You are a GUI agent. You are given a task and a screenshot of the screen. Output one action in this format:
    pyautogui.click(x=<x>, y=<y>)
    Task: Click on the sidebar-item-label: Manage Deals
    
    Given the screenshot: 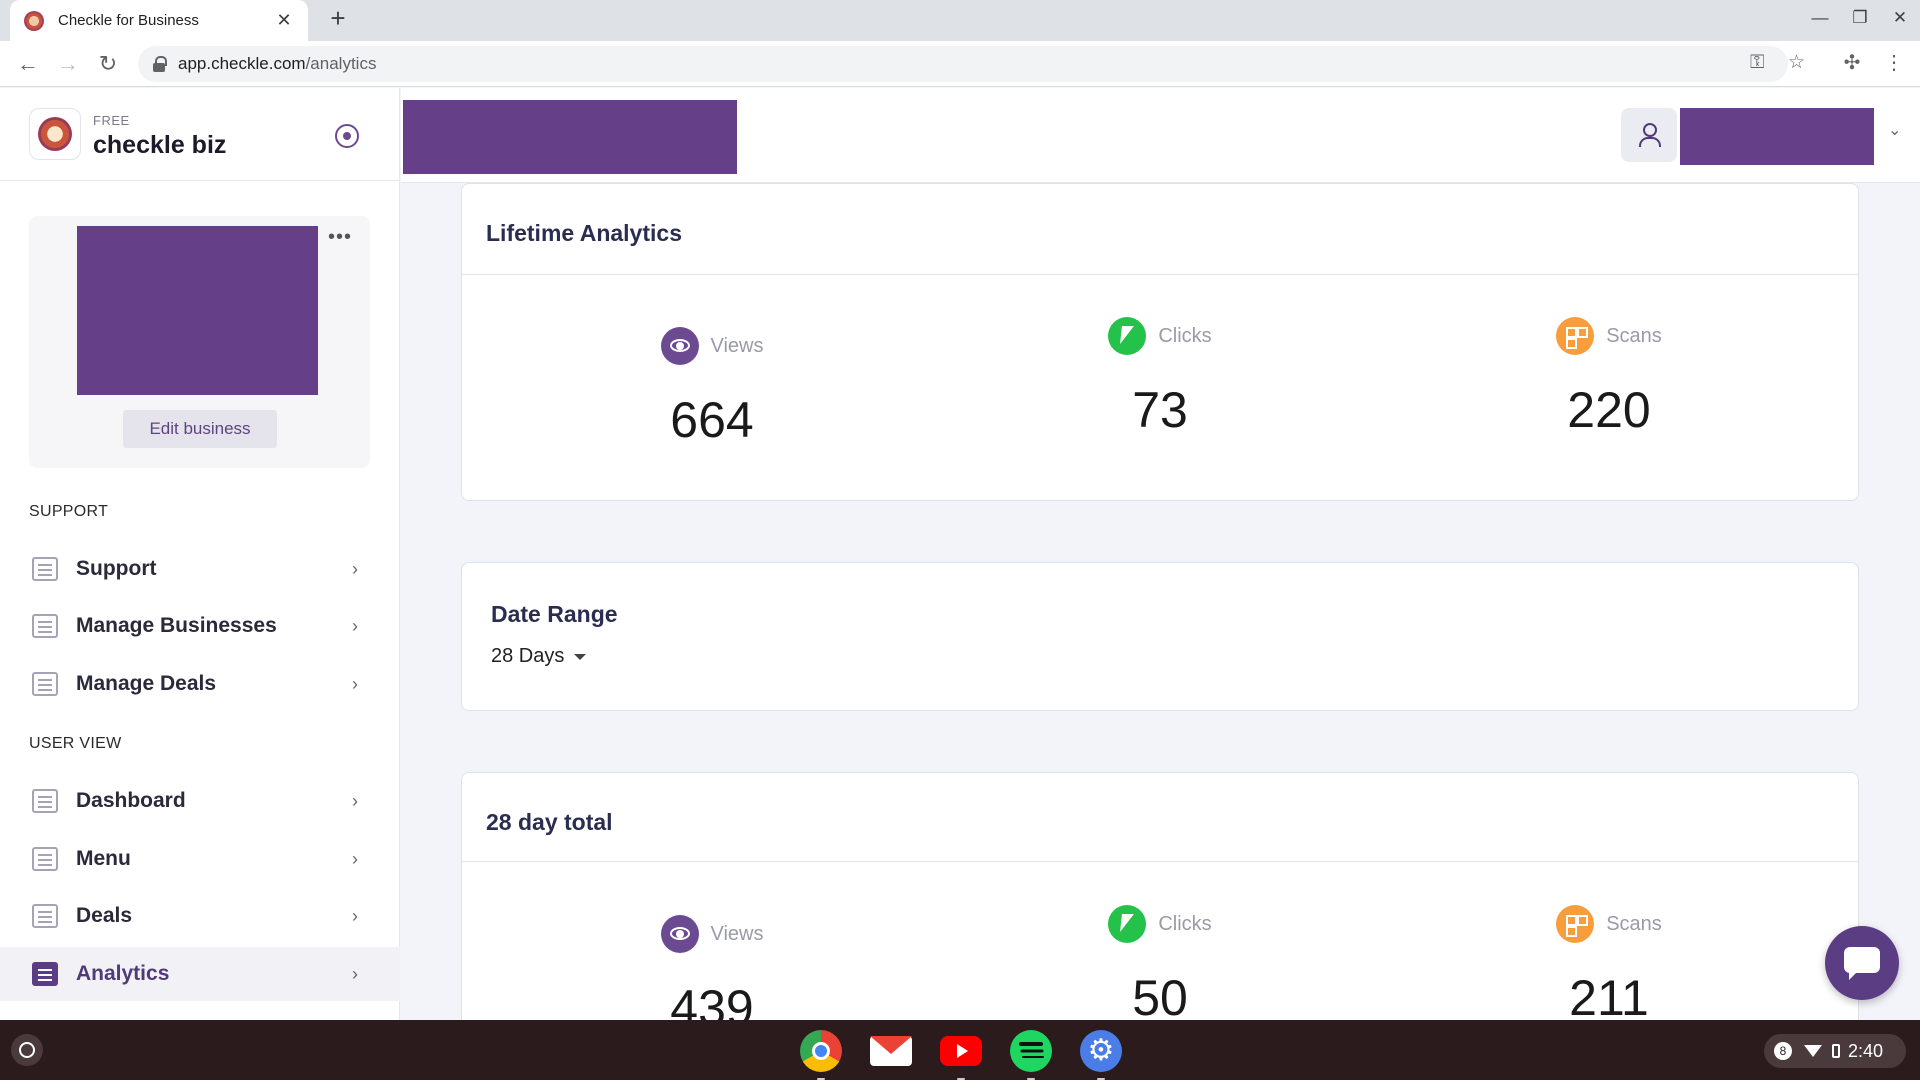 What is the action you would take?
    pyautogui.click(x=146, y=683)
    